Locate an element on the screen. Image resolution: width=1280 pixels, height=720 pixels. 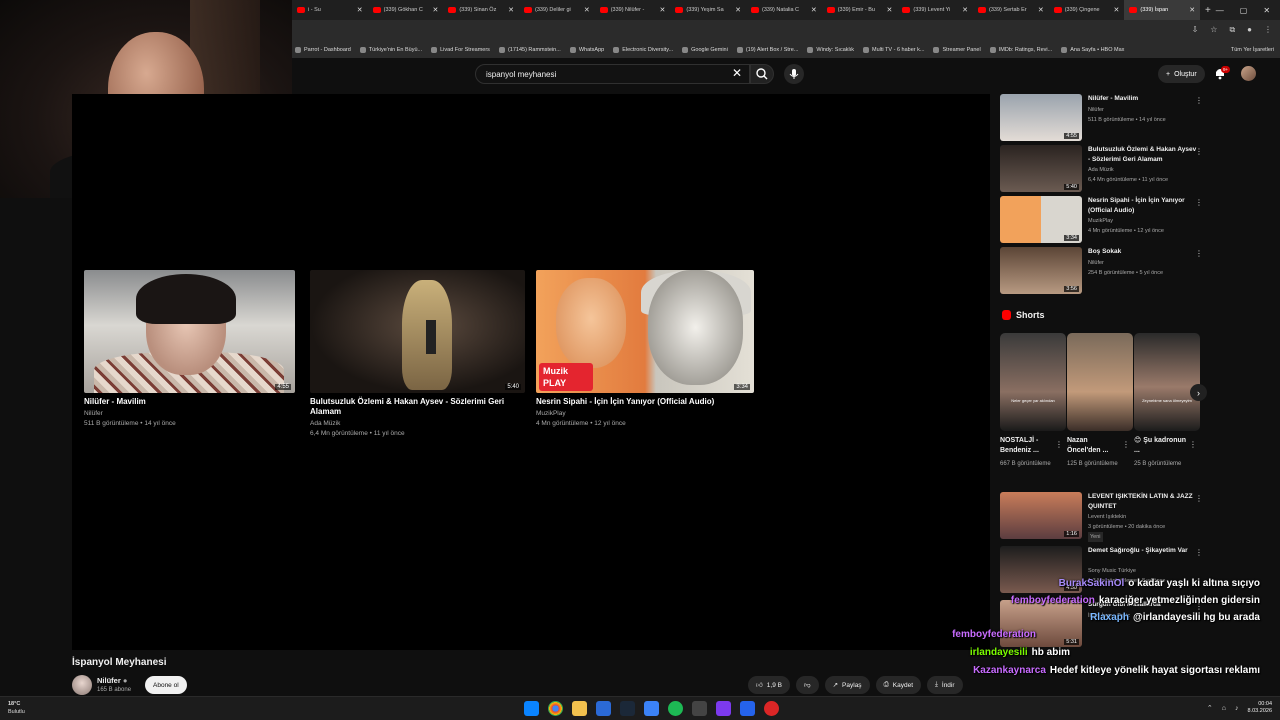
profile-icon: ● is located at coordinates (1249, 30).